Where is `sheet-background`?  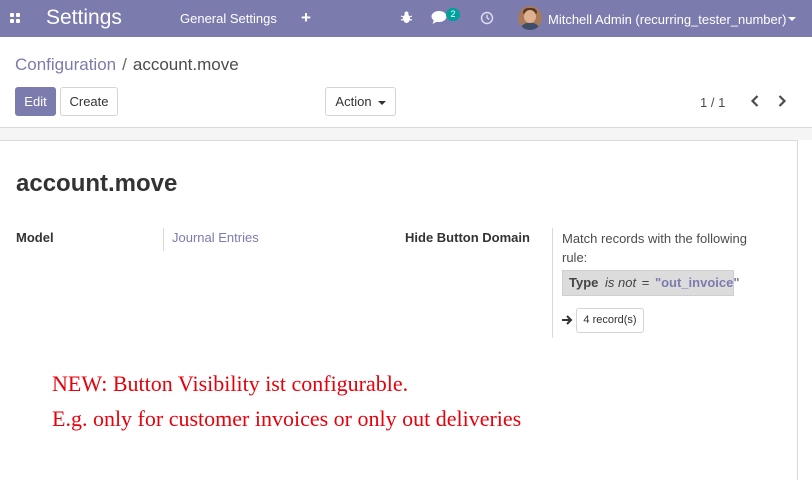 sheet-background is located at coordinates (406, 134).